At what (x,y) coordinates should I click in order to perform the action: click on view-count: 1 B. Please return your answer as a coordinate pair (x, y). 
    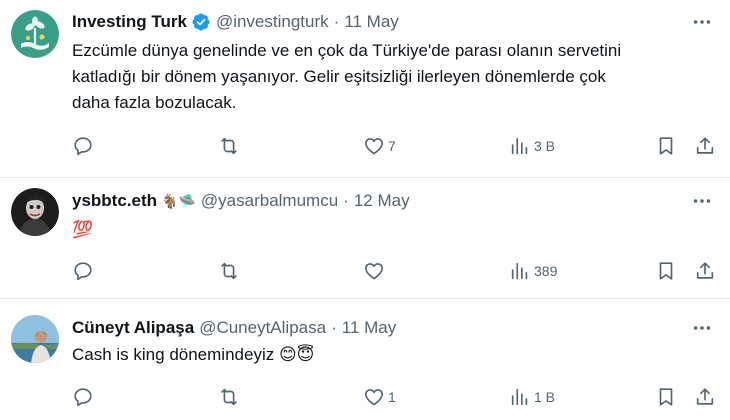
    Looking at the image, I should click on (545, 397).